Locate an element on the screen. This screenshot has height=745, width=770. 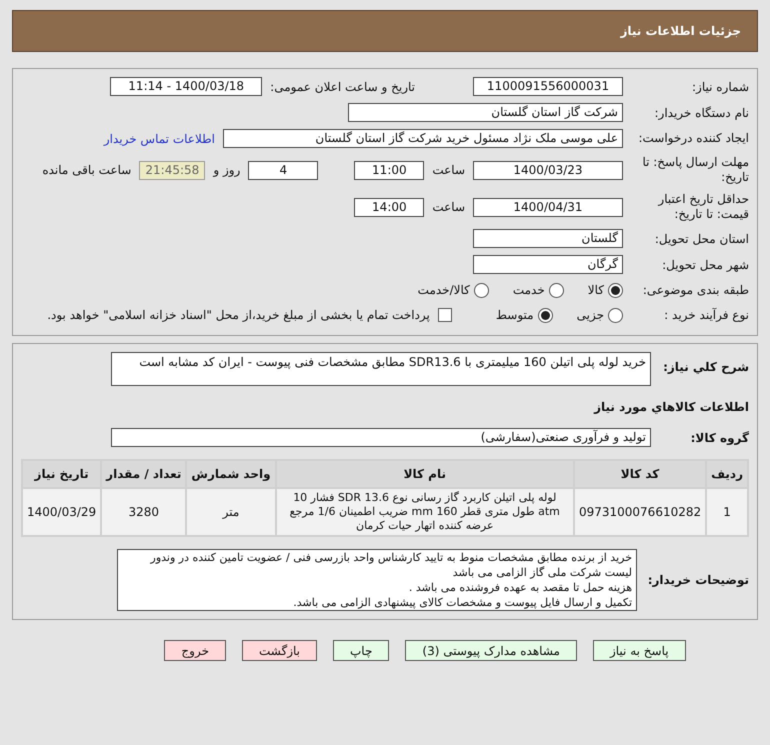
field-label: روز و is located at coordinates (226, 170).